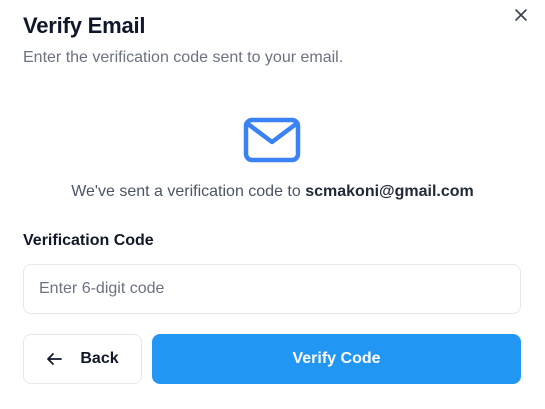 This screenshot has width=545, height=409. What do you see at coordinates (99, 358) in the screenshot?
I see `back-button-label: Back` at bounding box center [99, 358].